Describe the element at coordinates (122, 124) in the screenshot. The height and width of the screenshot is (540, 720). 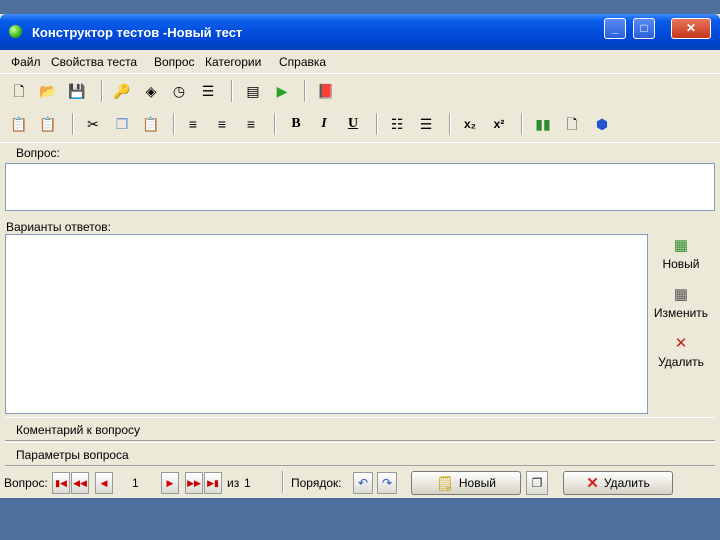
I see `copy-icon: ❐` at that location.